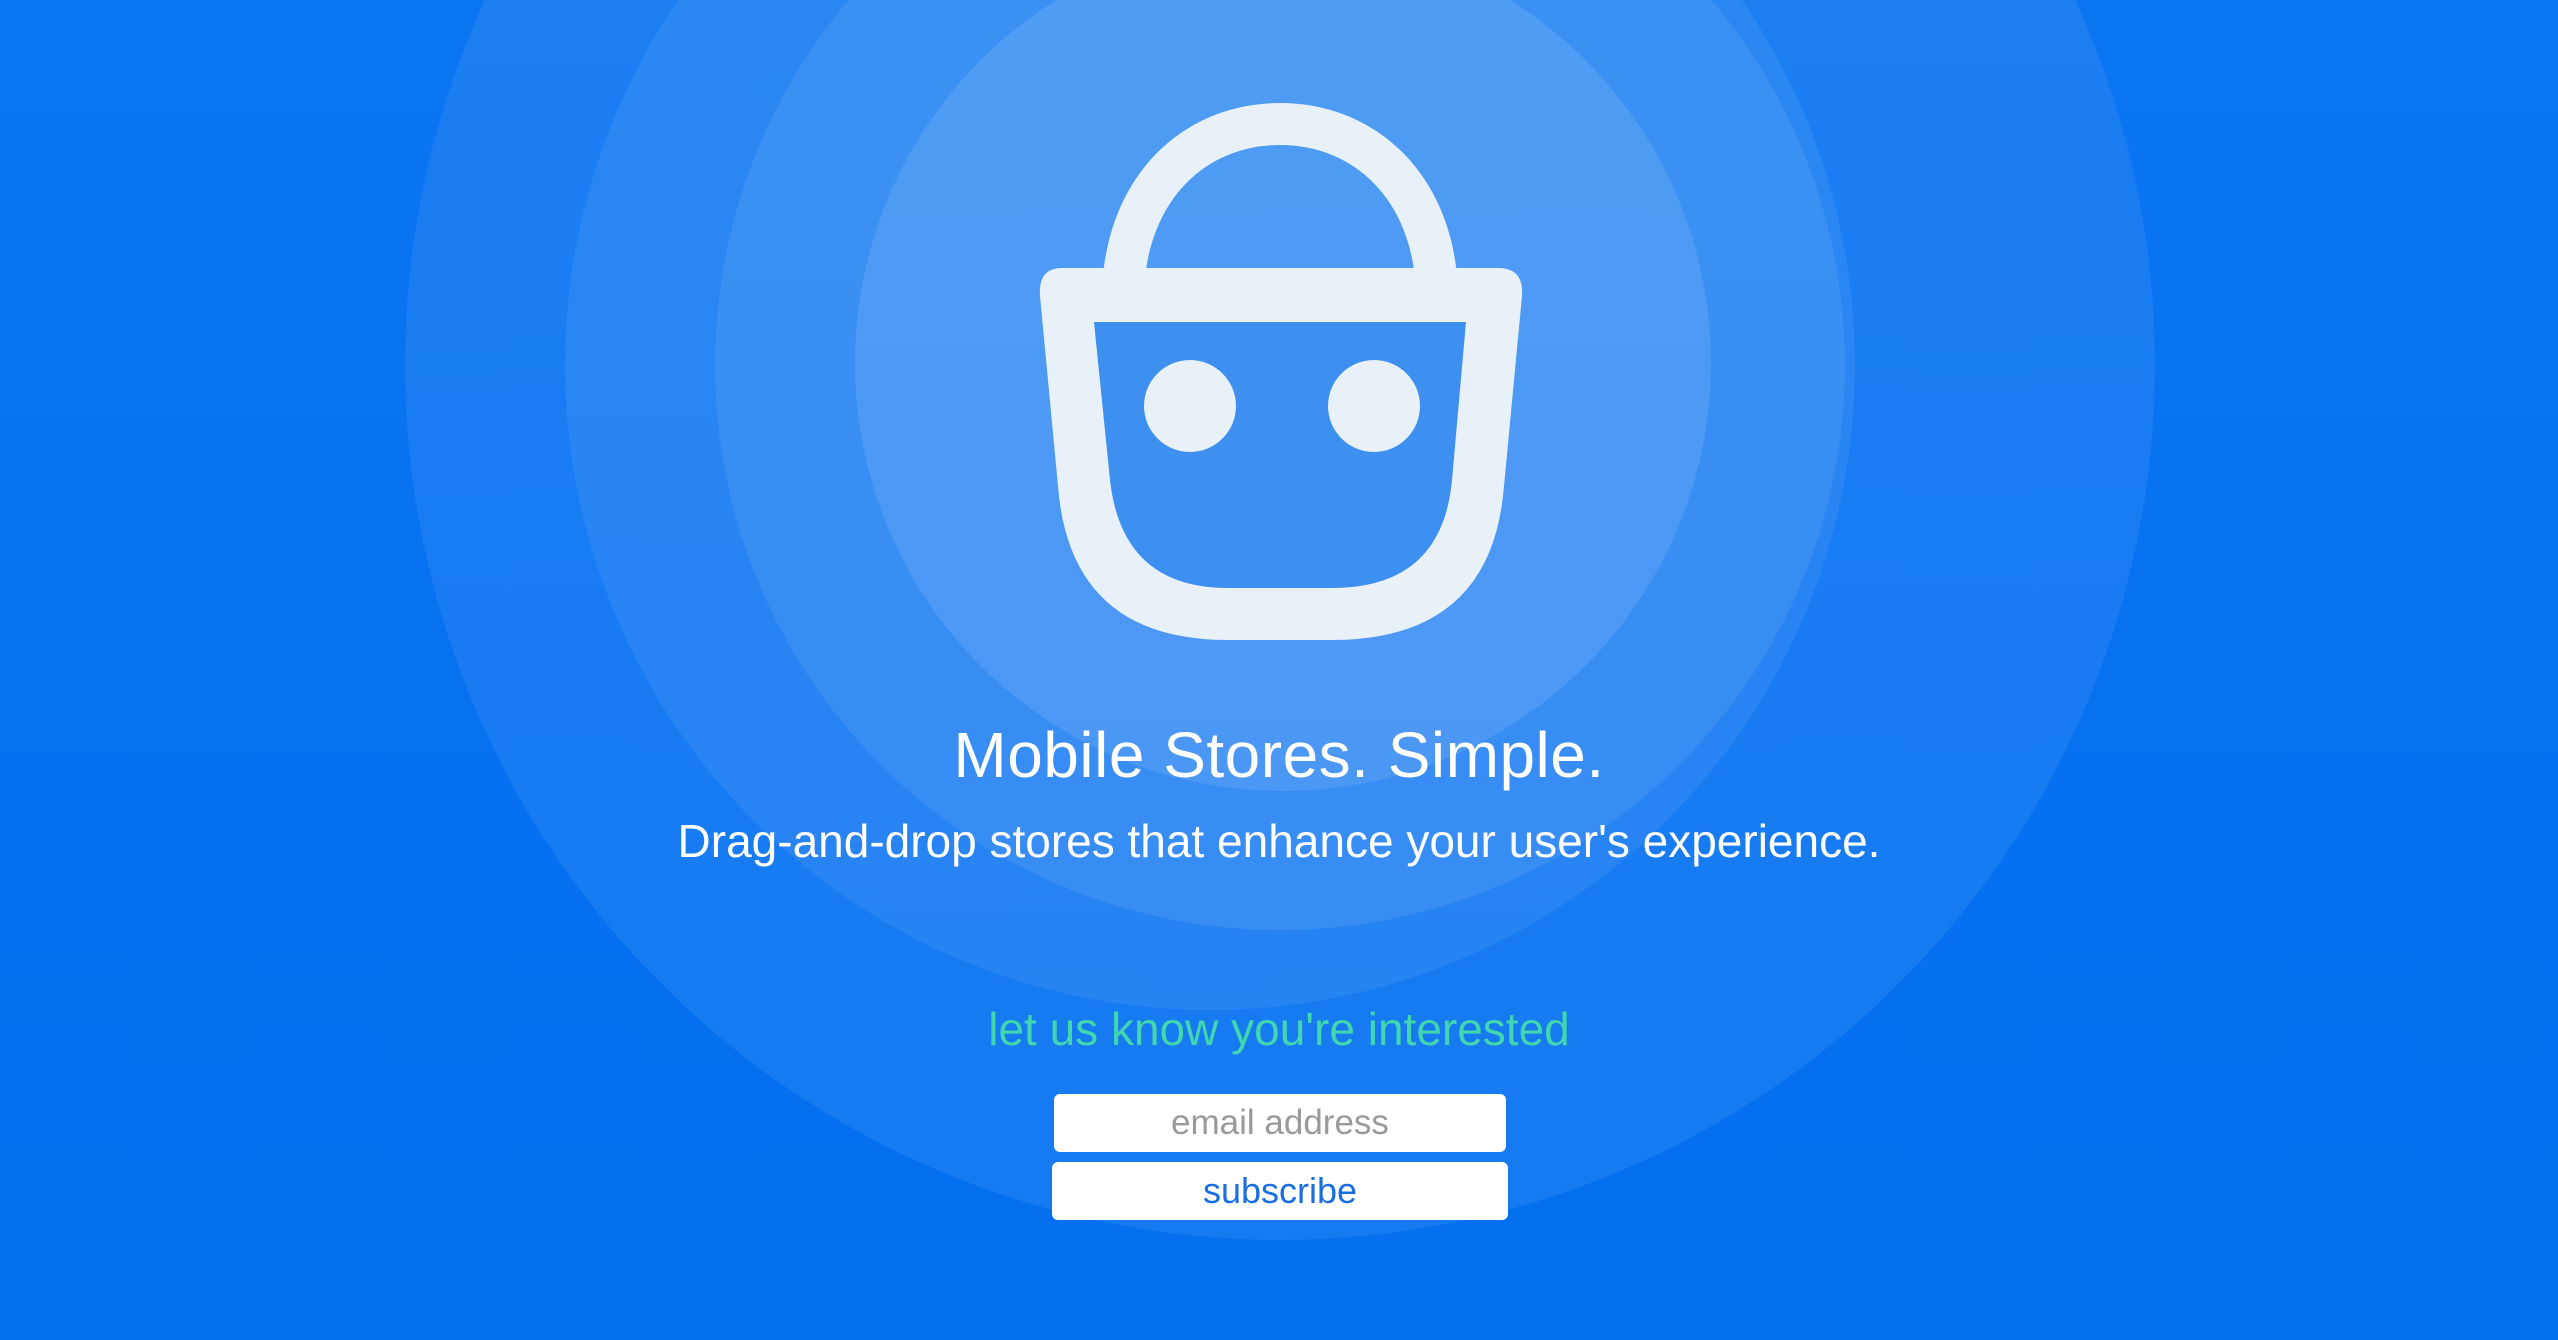 The height and width of the screenshot is (1340, 2558). What do you see at coordinates (1279, 755) in the screenshot?
I see `page-title: Mobile Stores. Simple.` at bounding box center [1279, 755].